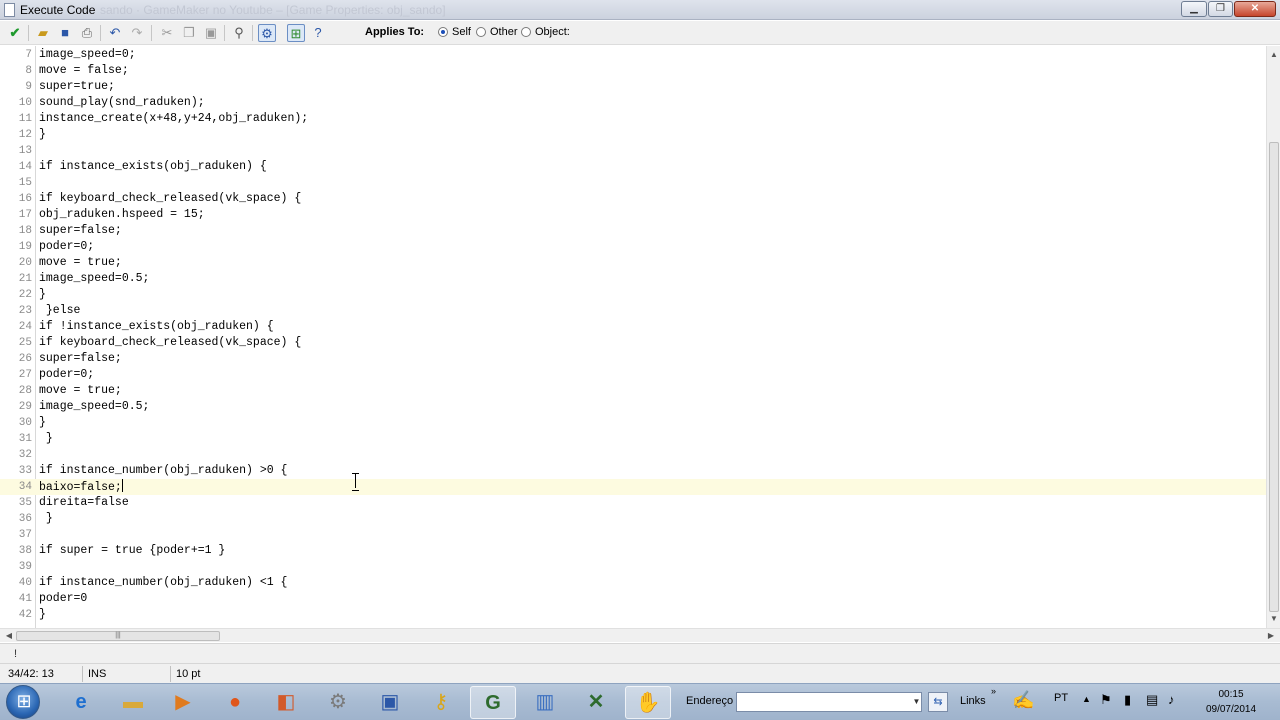  I want to click on code-line: 25 if keyboard_check_released(vk_space) {, so click(633, 343).